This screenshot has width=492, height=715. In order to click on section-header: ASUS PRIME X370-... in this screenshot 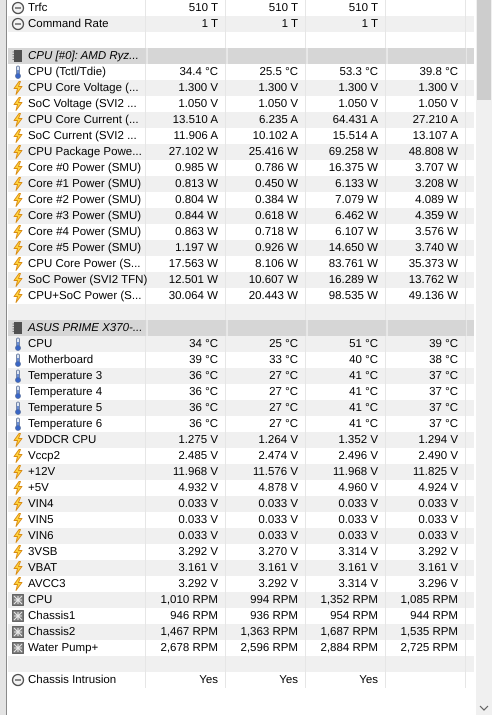, I will do `click(241, 328)`.